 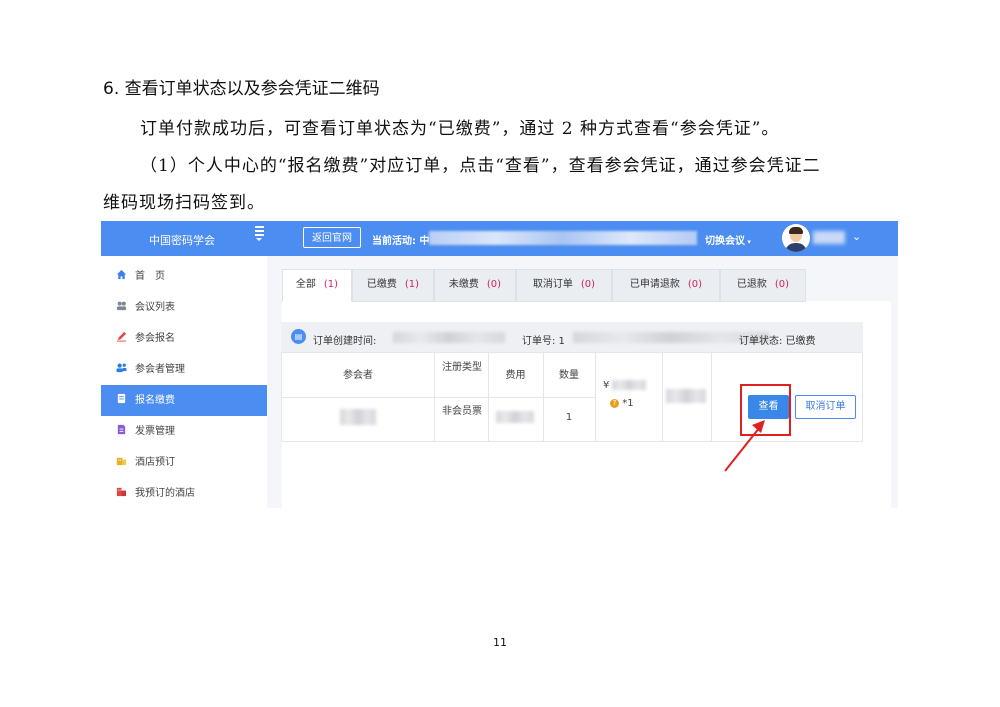 I want to click on section-heading: 6. 查看订单状态以及参会凭证二维码, so click(x=241, y=89).